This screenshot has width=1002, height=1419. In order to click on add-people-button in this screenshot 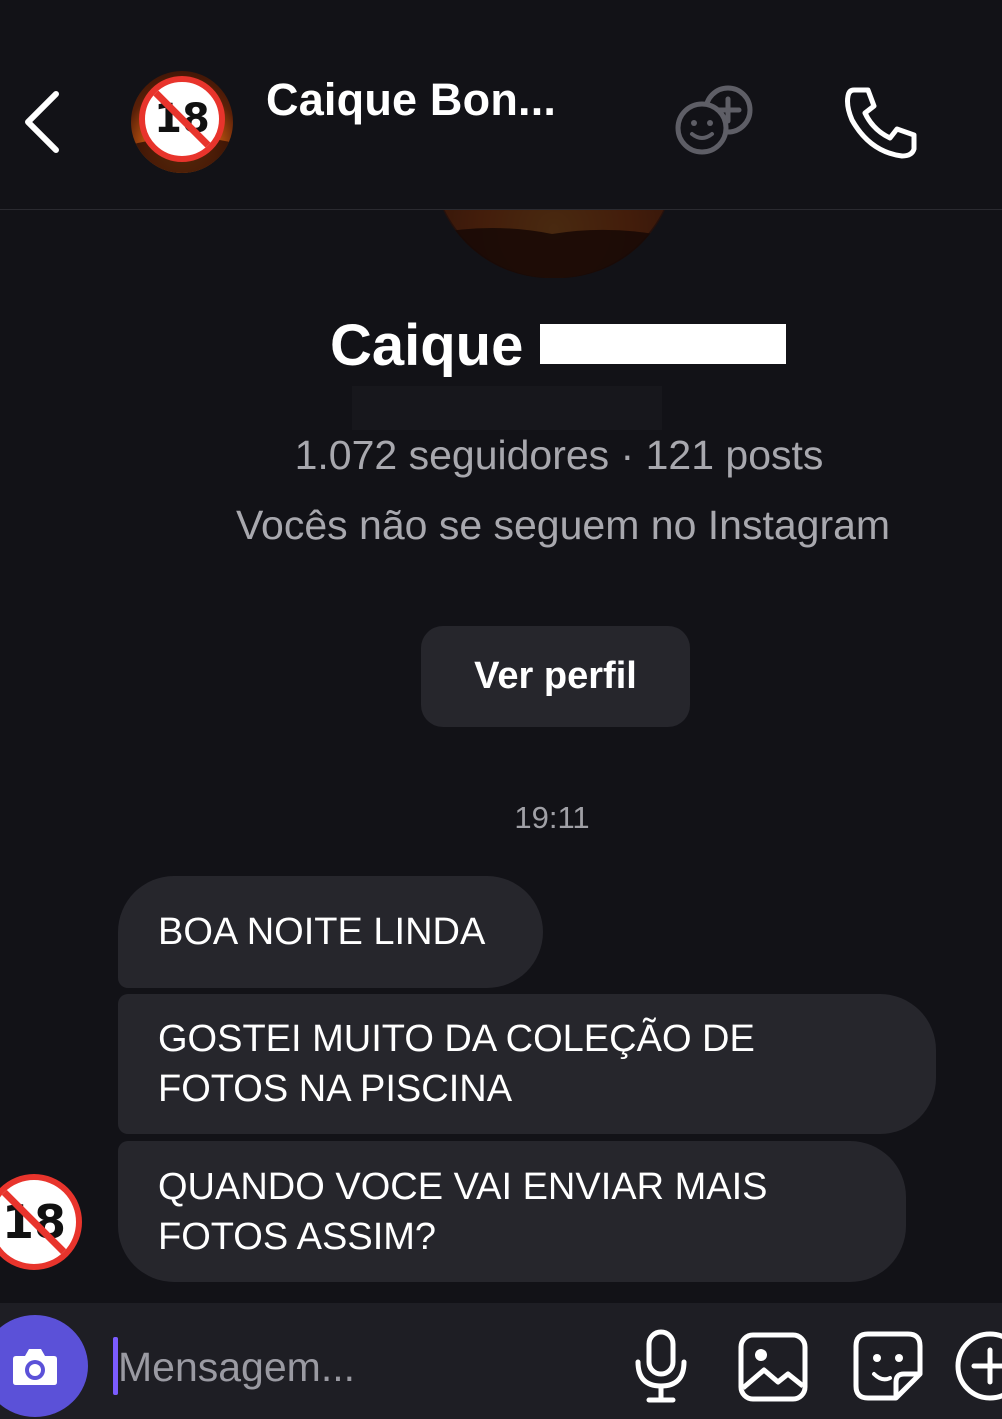, I will do `click(715, 122)`.